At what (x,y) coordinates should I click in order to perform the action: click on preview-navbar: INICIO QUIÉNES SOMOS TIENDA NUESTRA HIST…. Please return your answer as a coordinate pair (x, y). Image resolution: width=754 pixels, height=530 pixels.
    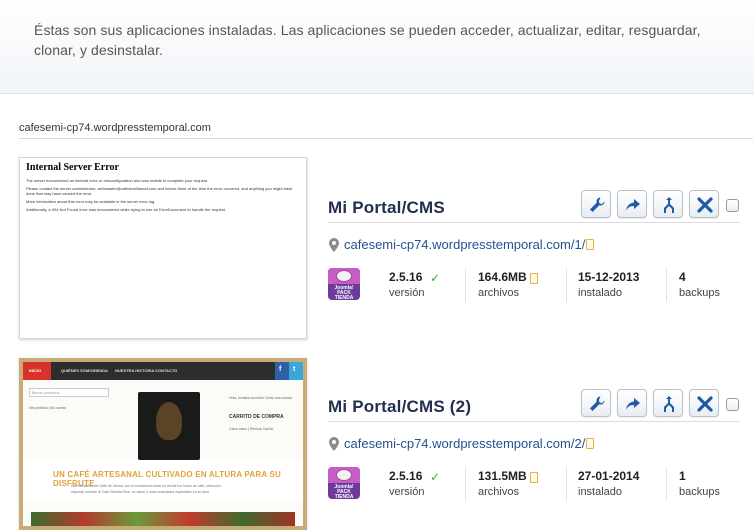
    Looking at the image, I should click on (163, 371).